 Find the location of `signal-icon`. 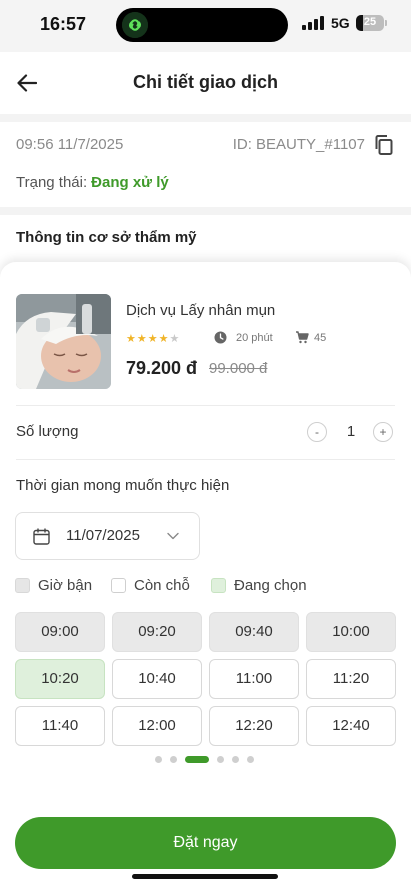

signal-icon is located at coordinates (313, 23).